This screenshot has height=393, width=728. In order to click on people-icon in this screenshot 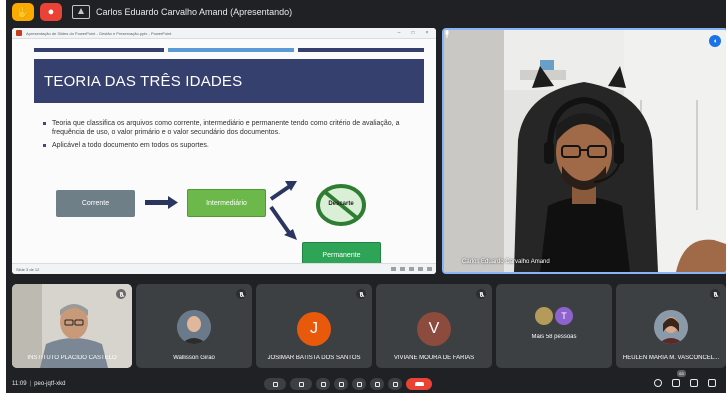, I will do `click(676, 383)`.